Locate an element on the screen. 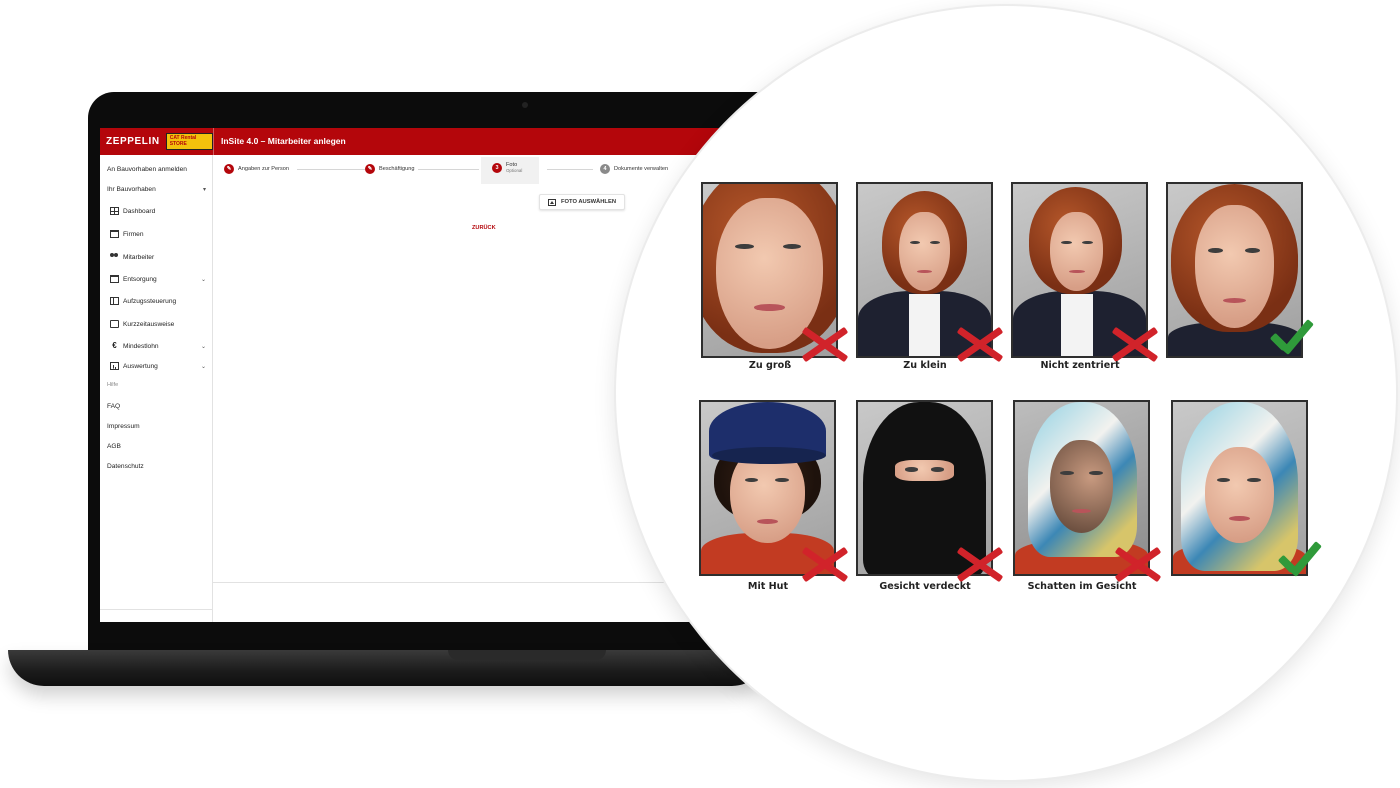 This screenshot has height=788, width=1400. sidebar-item-register-project: An Bauvorhaben anmelden is located at coordinates (156, 169).